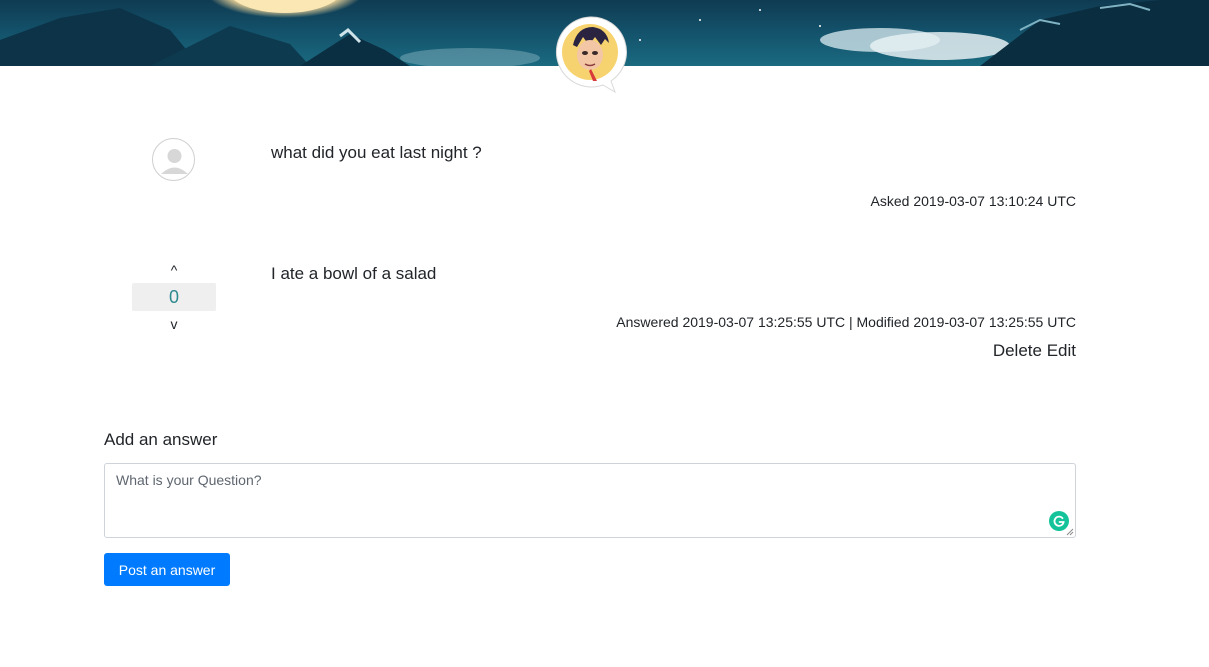 Image resolution: width=1209 pixels, height=667 pixels. I want to click on answer-textarea, so click(590, 500).